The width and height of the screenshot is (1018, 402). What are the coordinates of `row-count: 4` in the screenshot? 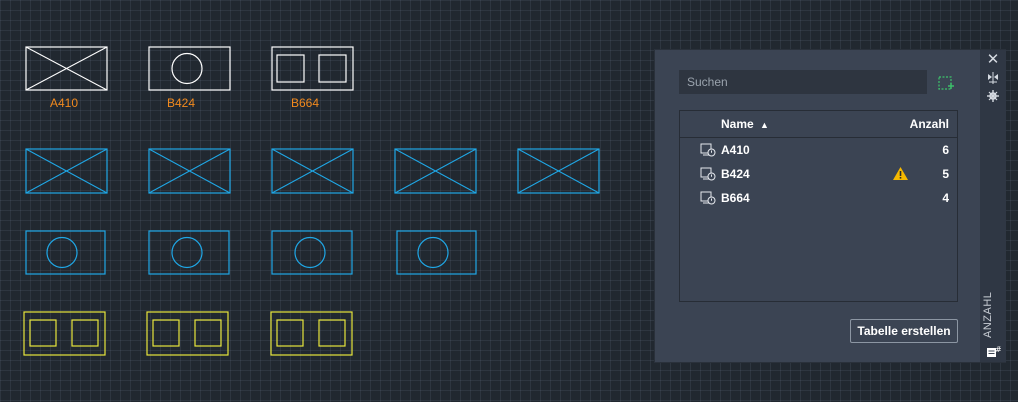 It's located at (945, 198).